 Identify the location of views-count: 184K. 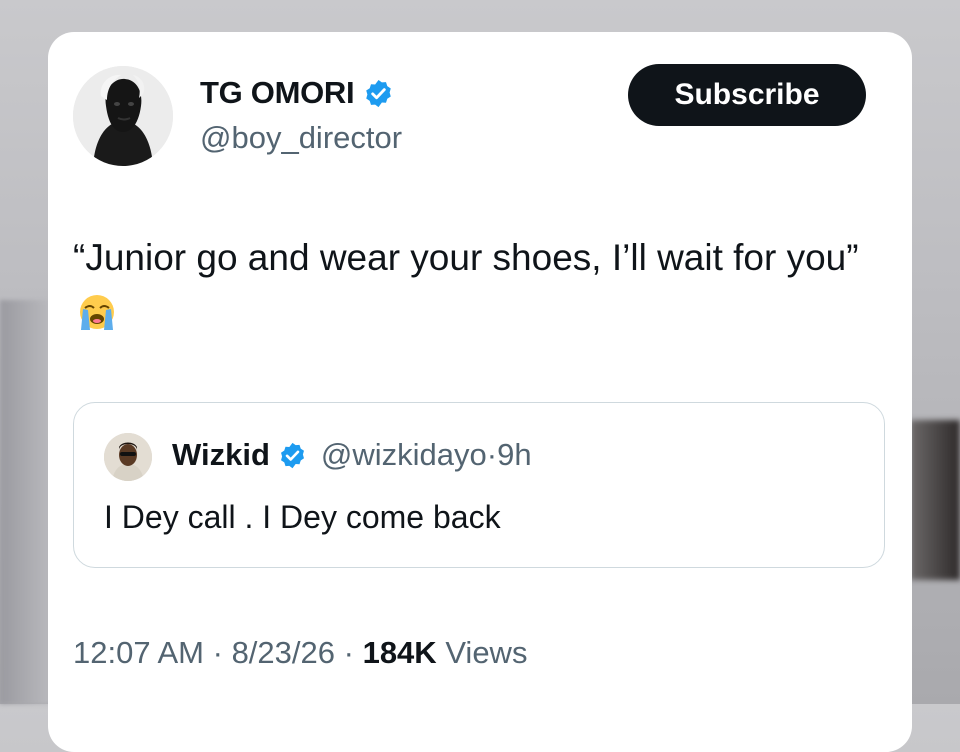
(400, 652).